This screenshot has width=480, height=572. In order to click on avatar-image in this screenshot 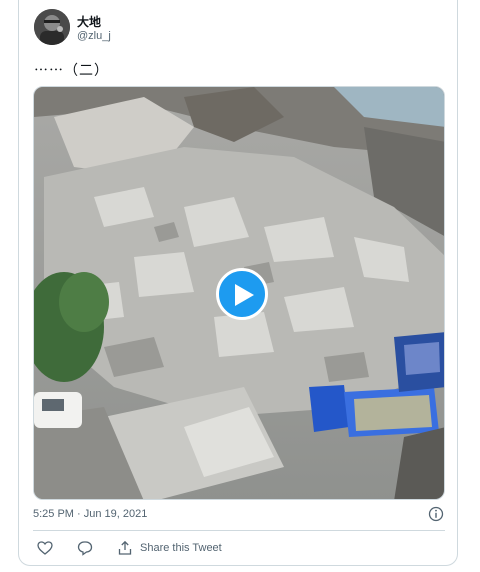, I will do `click(52, 27)`.